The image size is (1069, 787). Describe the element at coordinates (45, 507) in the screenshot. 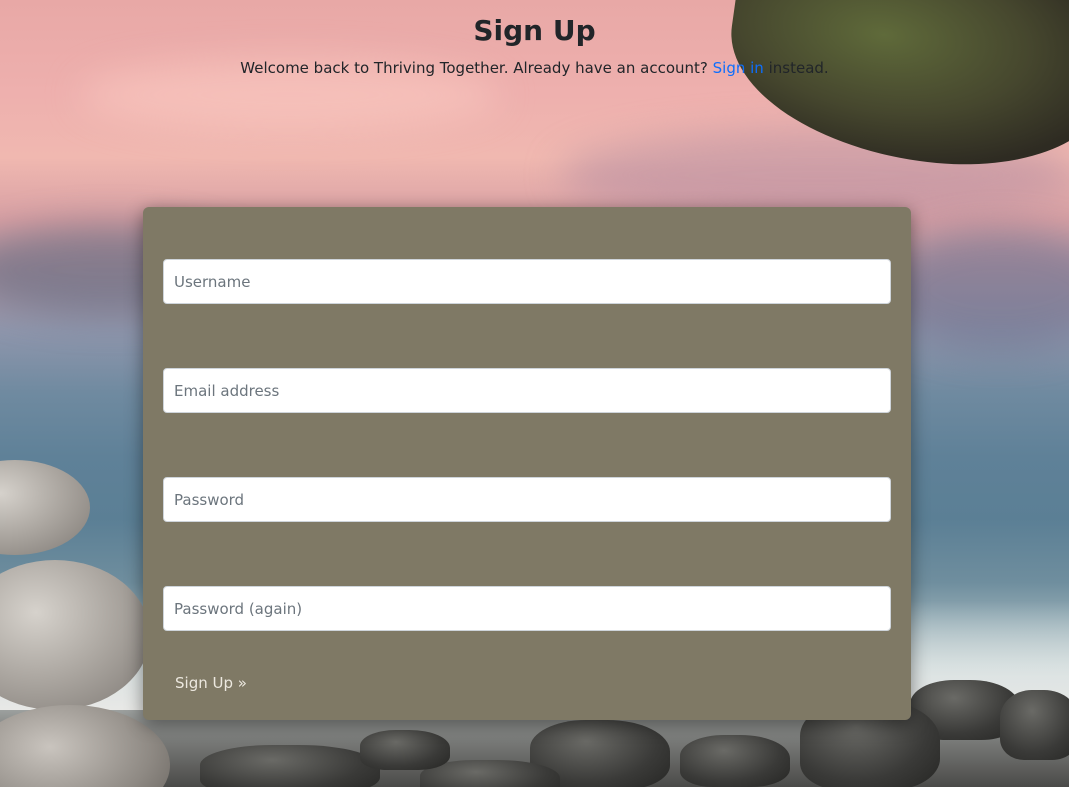

I see `stacked-stone` at that location.